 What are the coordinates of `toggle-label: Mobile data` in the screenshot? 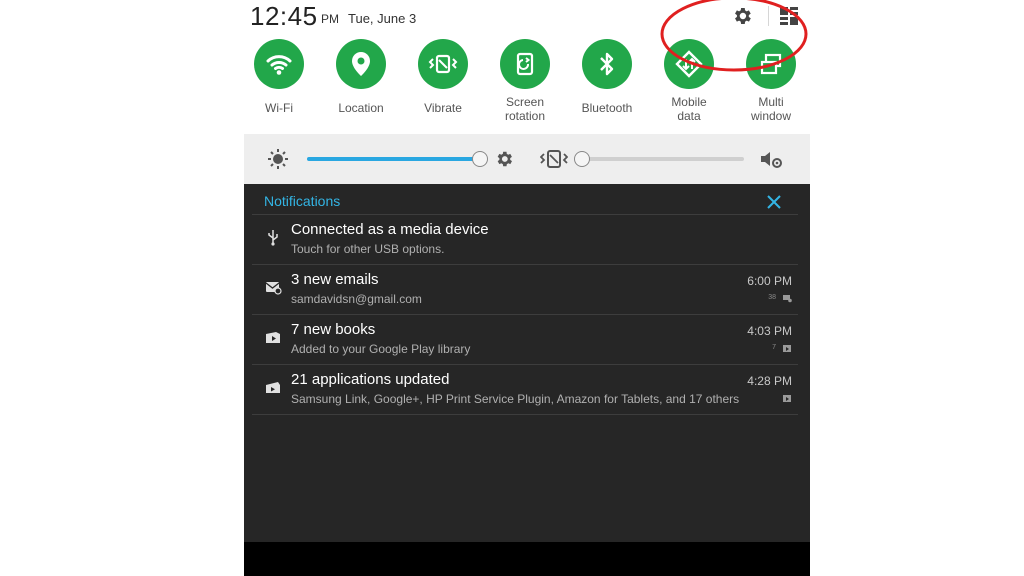 It's located at (689, 109).